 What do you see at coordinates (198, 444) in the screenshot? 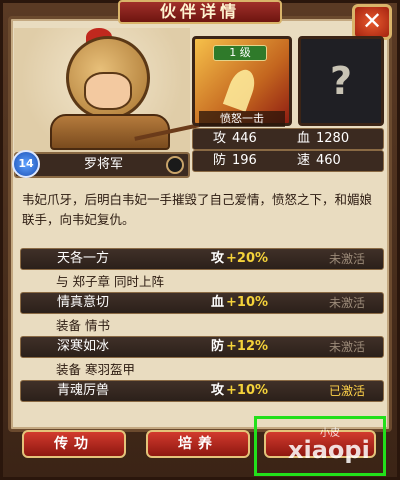
I see `train-button: 培养` at bounding box center [198, 444].